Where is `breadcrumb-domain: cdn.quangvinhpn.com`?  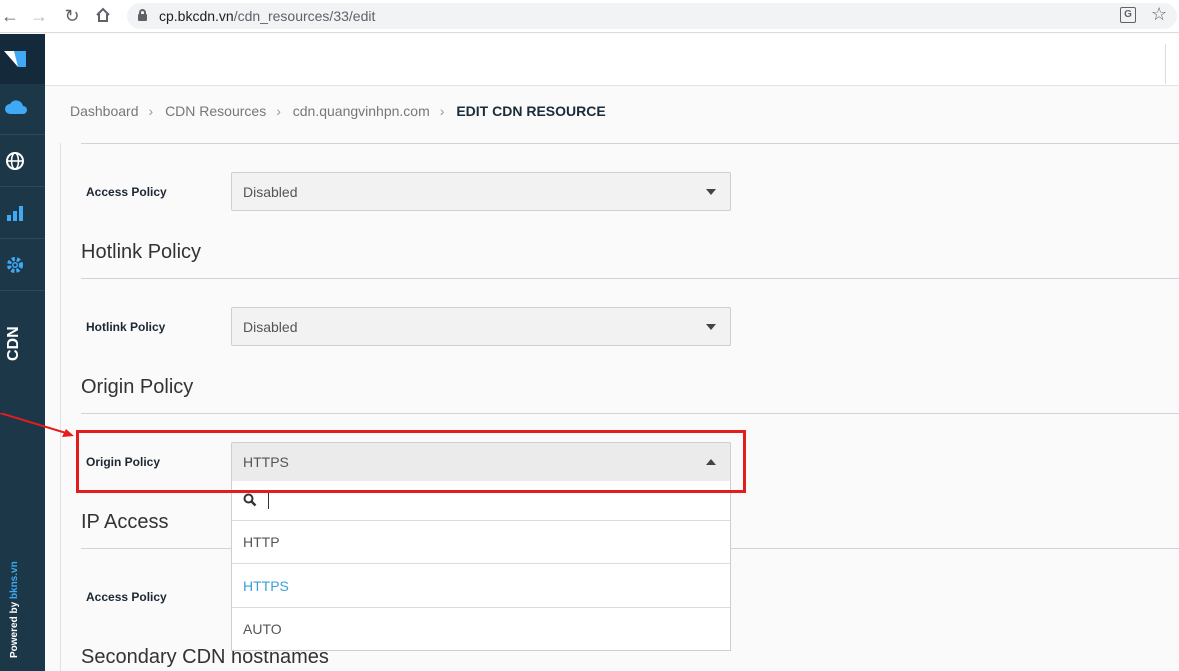 breadcrumb-domain: cdn.quangvinhpn.com is located at coordinates (361, 111).